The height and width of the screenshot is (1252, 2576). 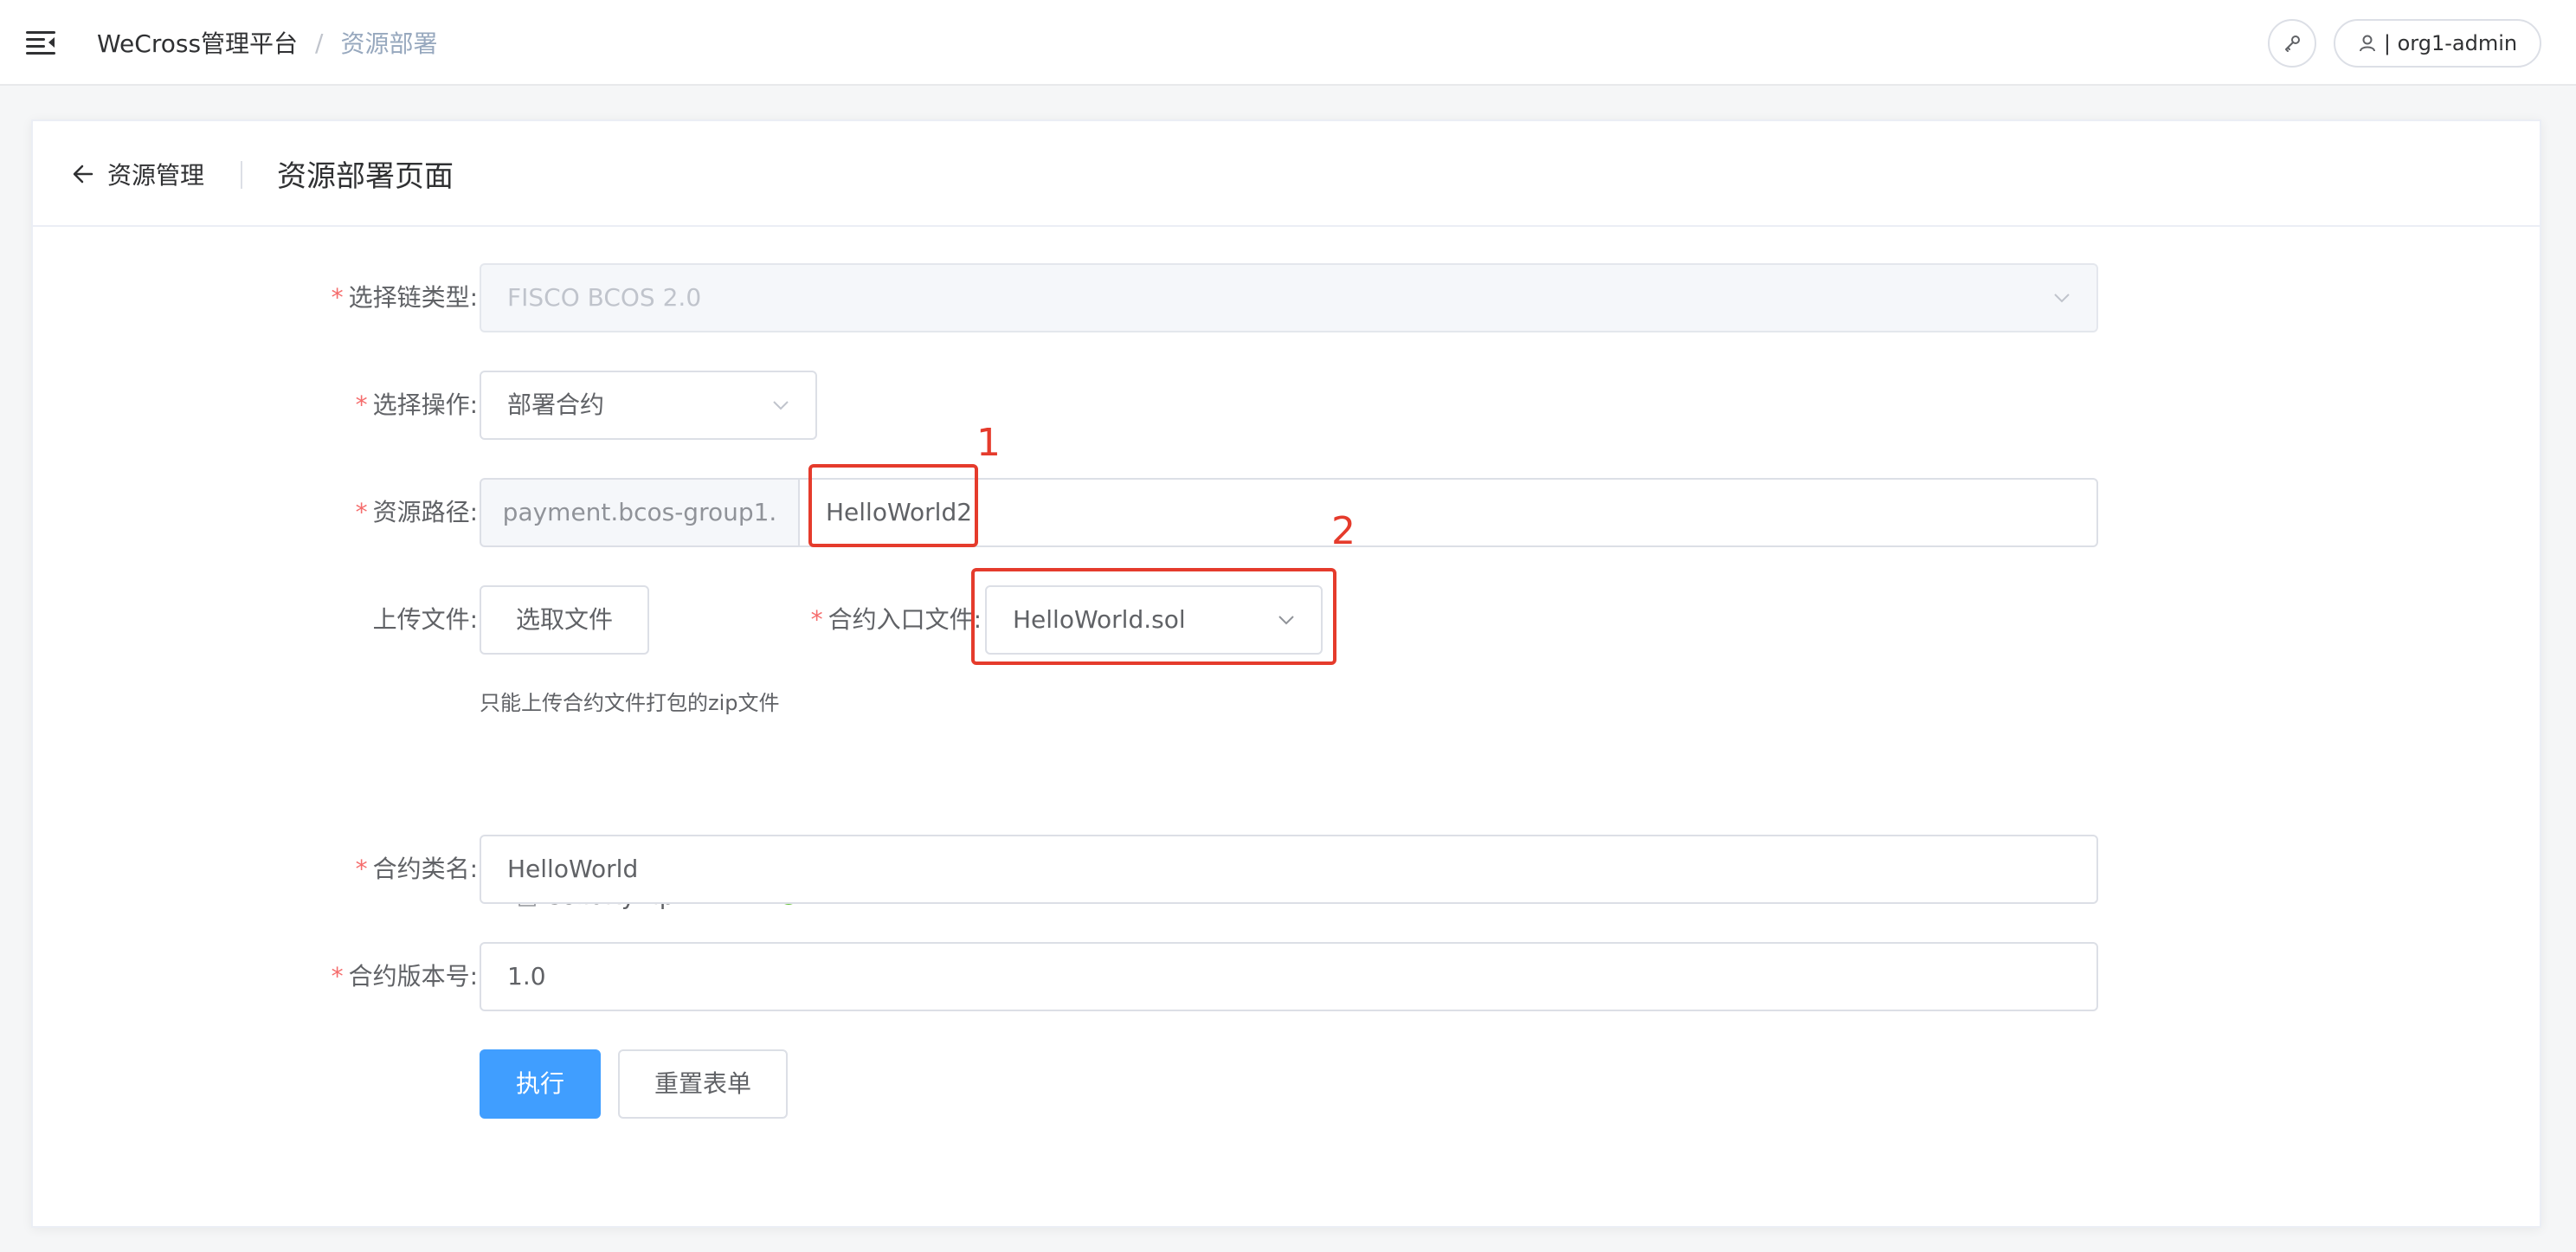 I want to click on page-title: 资源部署页面, so click(x=365, y=176).